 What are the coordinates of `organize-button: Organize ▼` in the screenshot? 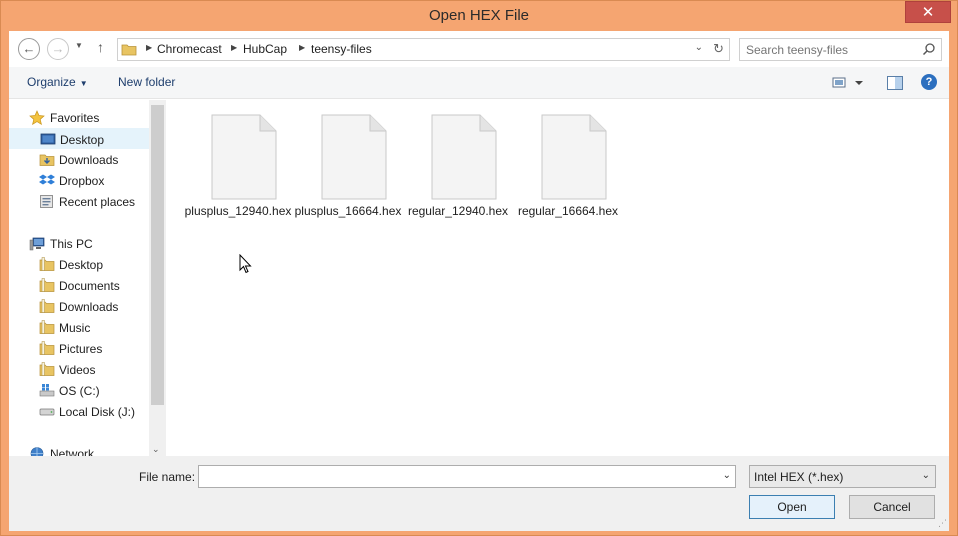 It's located at (57, 82).